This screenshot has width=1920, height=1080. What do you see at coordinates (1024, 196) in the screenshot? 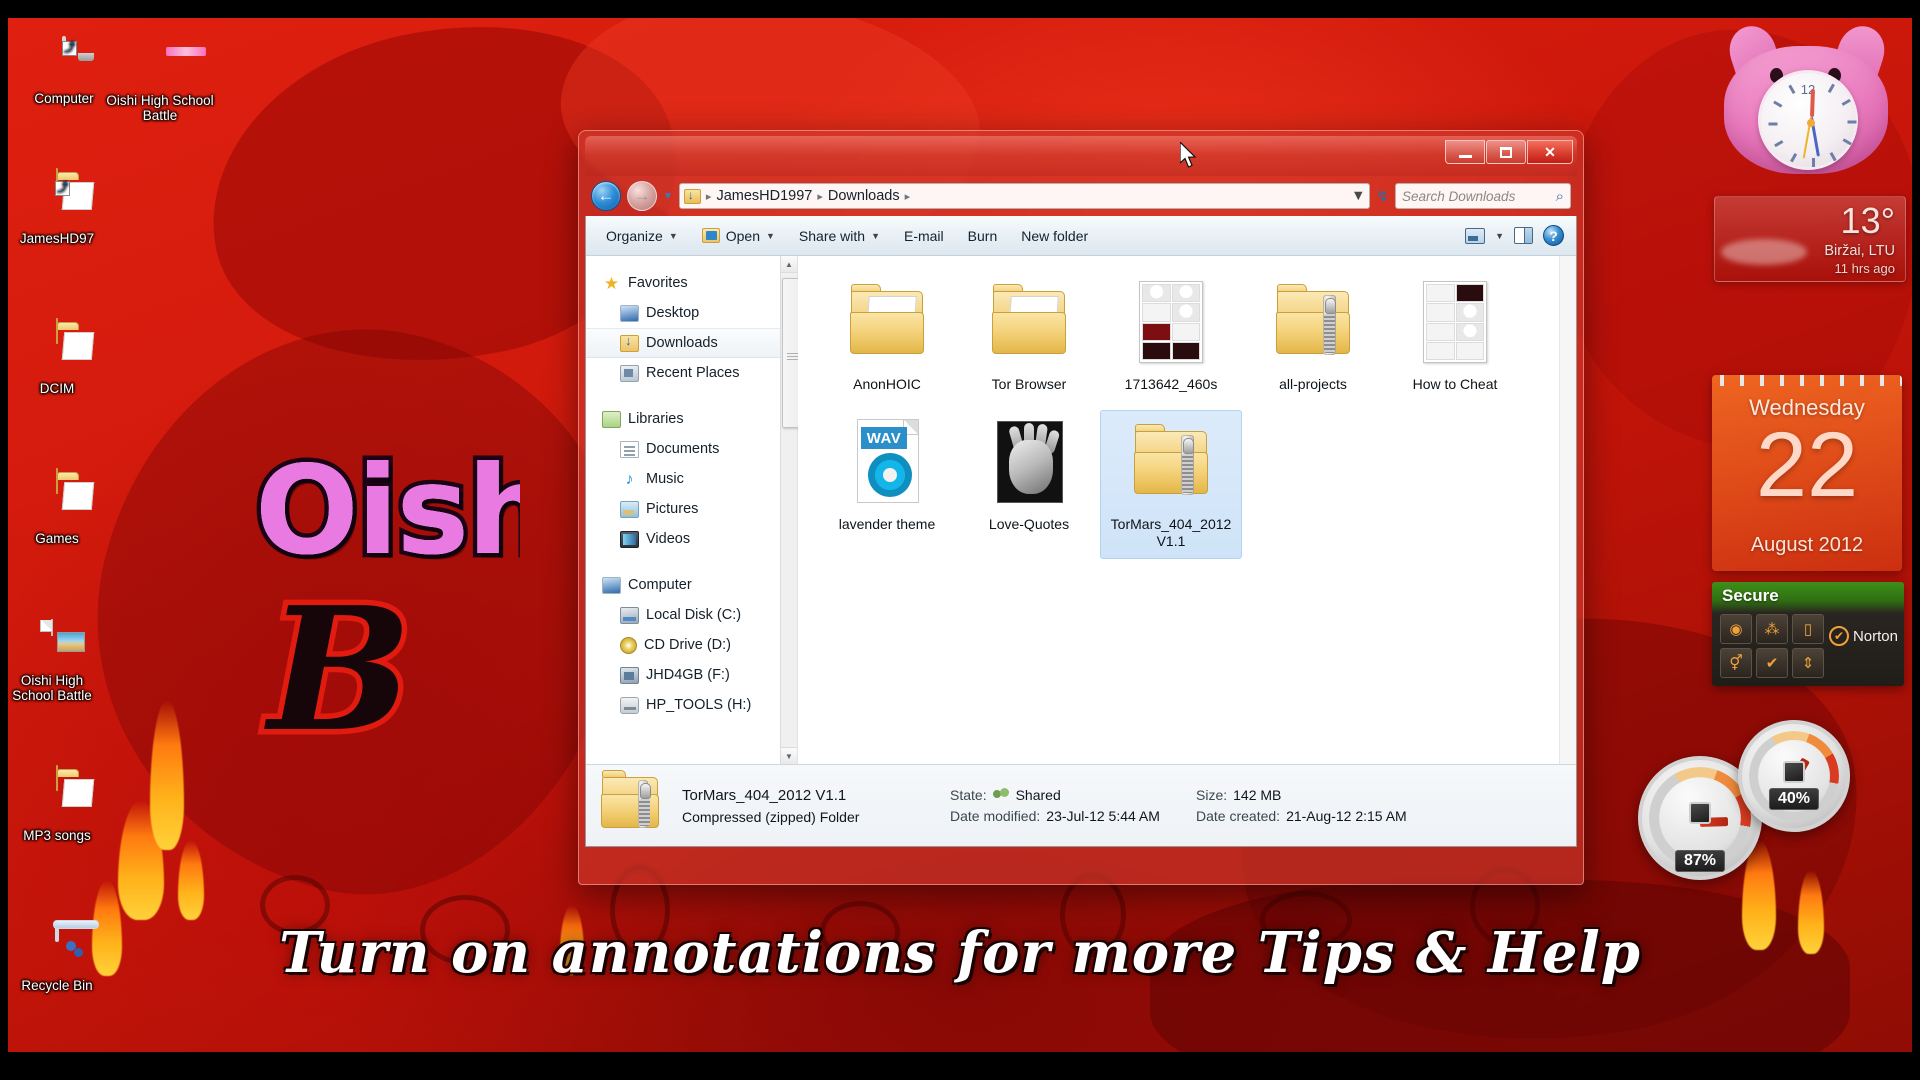
I see `address-bar: ▸ JamesHD1997 ▸ Downloads ▸ ▼` at bounding box center [1024, 196].